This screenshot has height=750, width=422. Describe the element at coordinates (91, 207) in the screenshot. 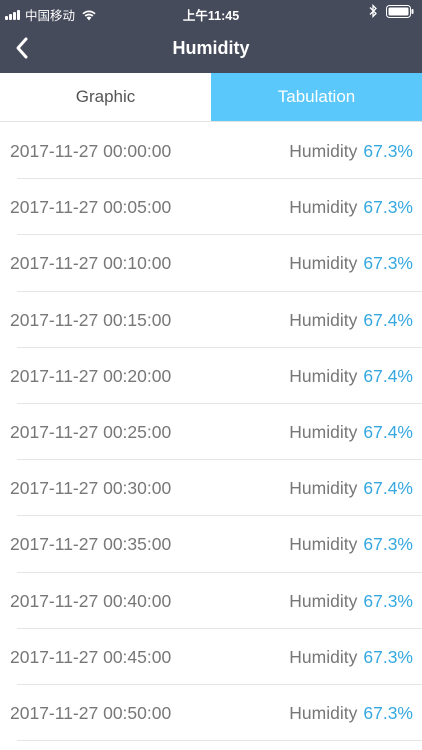

I see `row-timestamp: 2017-11-27 00:05:00` at that location.